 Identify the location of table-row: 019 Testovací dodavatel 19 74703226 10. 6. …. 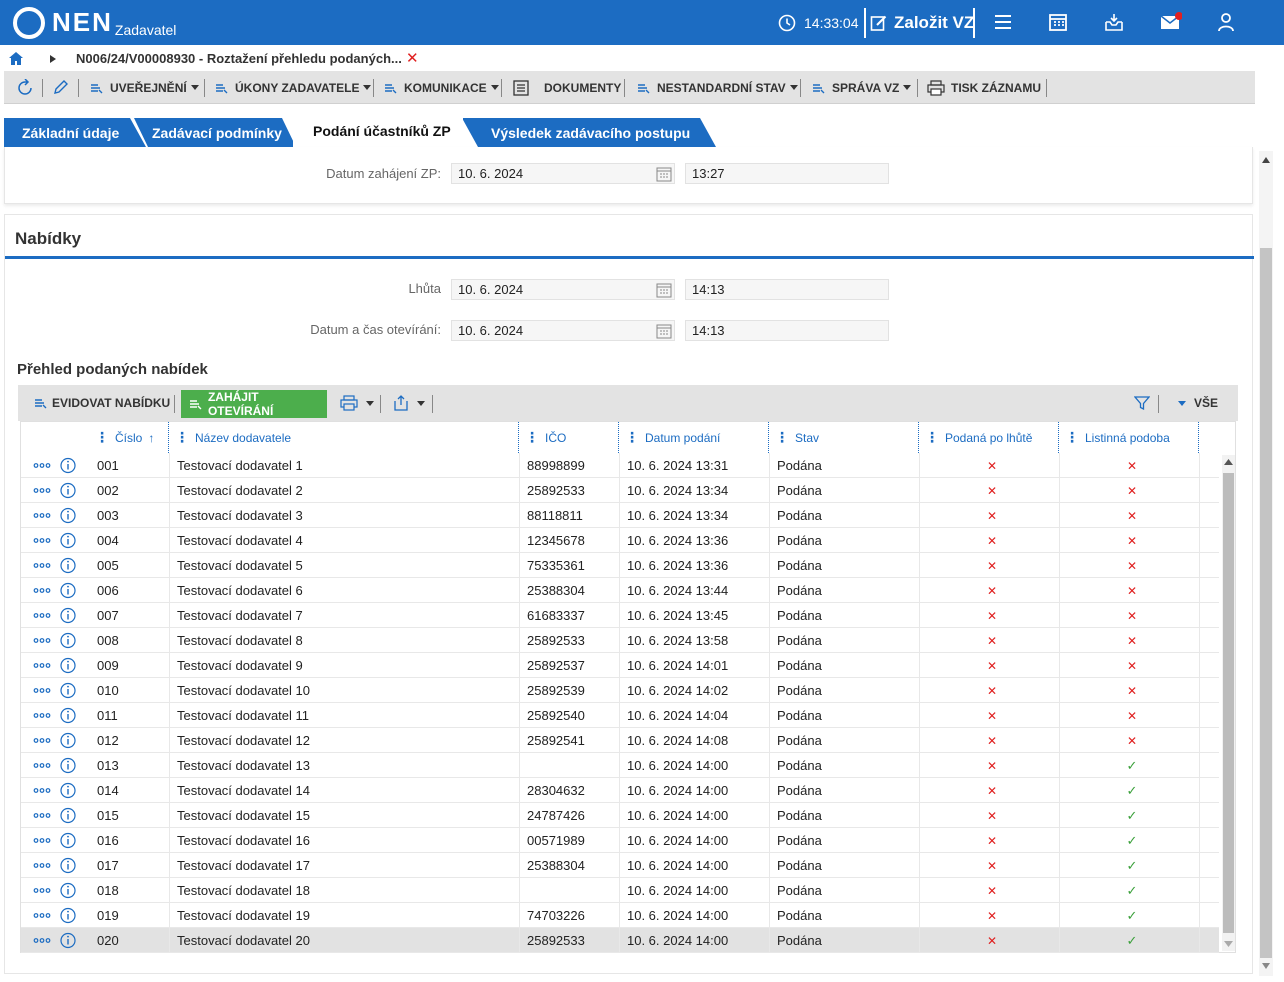
(620, 915).